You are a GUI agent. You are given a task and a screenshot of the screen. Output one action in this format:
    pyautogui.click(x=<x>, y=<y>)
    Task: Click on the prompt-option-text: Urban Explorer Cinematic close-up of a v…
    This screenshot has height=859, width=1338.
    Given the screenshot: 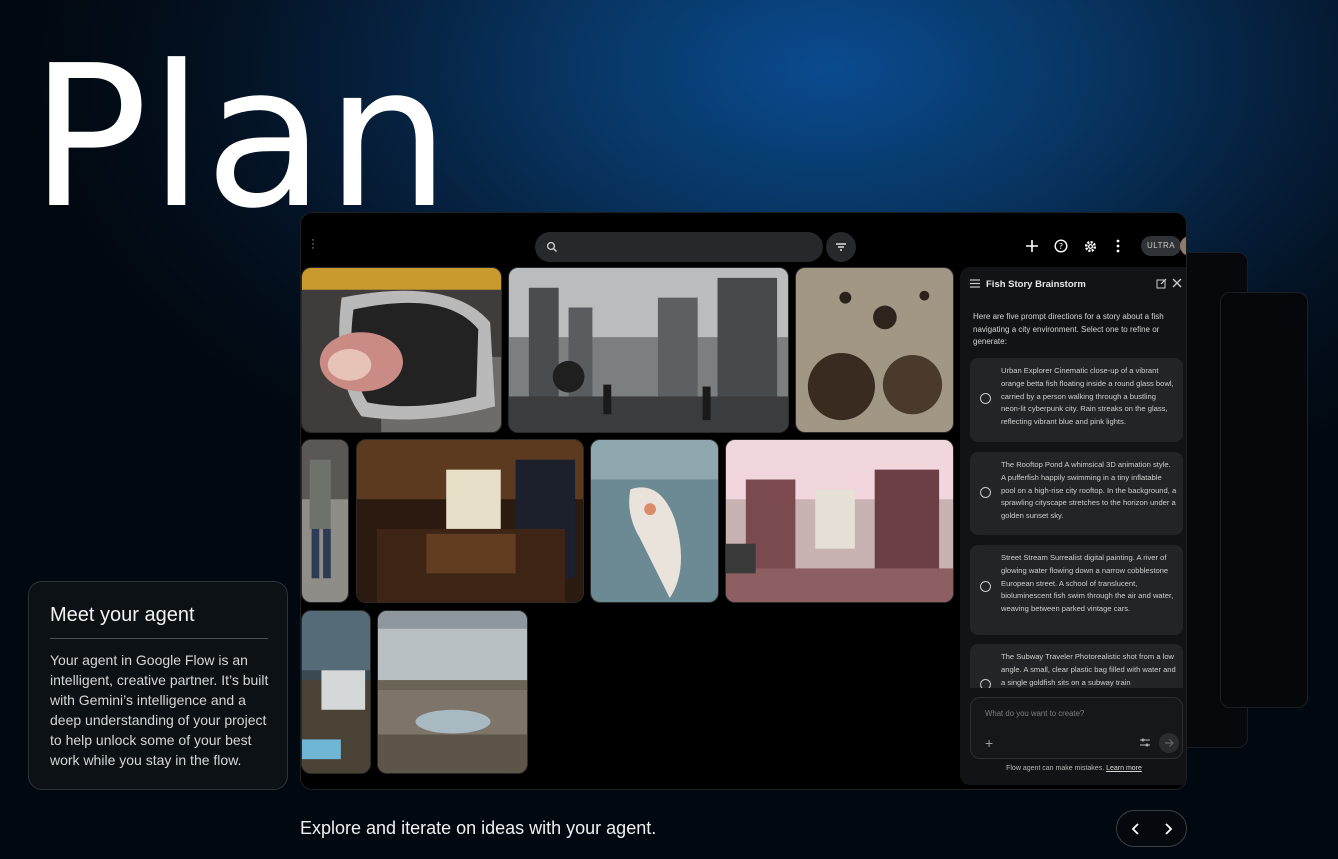 What is the action you would take?
    pyautogui.click(x=1087, y=396)
    